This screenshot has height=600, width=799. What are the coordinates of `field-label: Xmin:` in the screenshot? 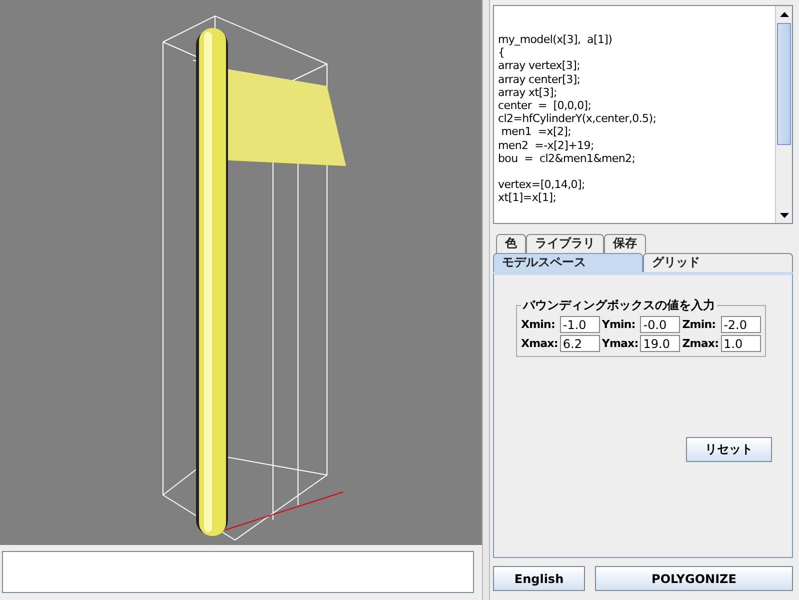 It's located at (538, 324).